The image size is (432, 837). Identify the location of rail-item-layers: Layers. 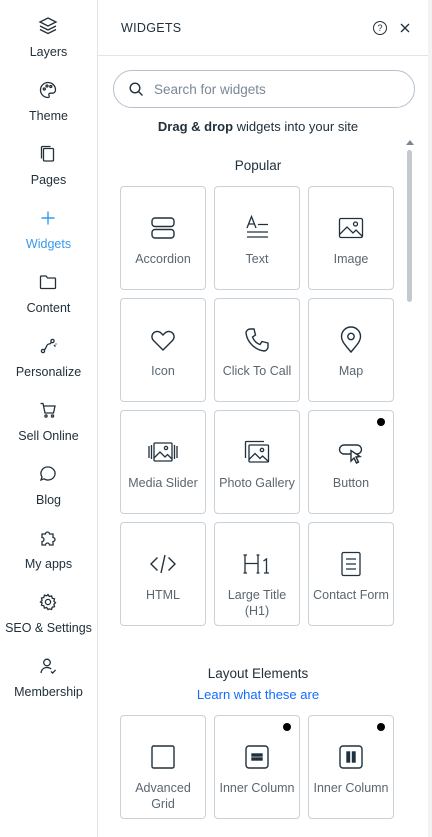
(48, 40).